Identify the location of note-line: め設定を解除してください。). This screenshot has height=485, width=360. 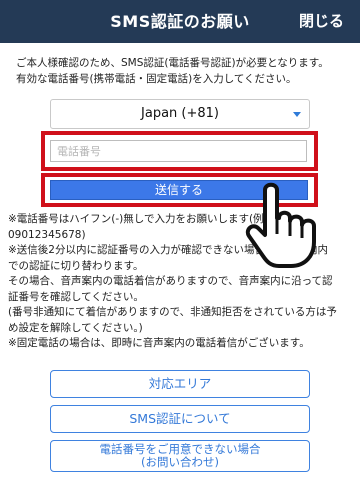
(75, 327).